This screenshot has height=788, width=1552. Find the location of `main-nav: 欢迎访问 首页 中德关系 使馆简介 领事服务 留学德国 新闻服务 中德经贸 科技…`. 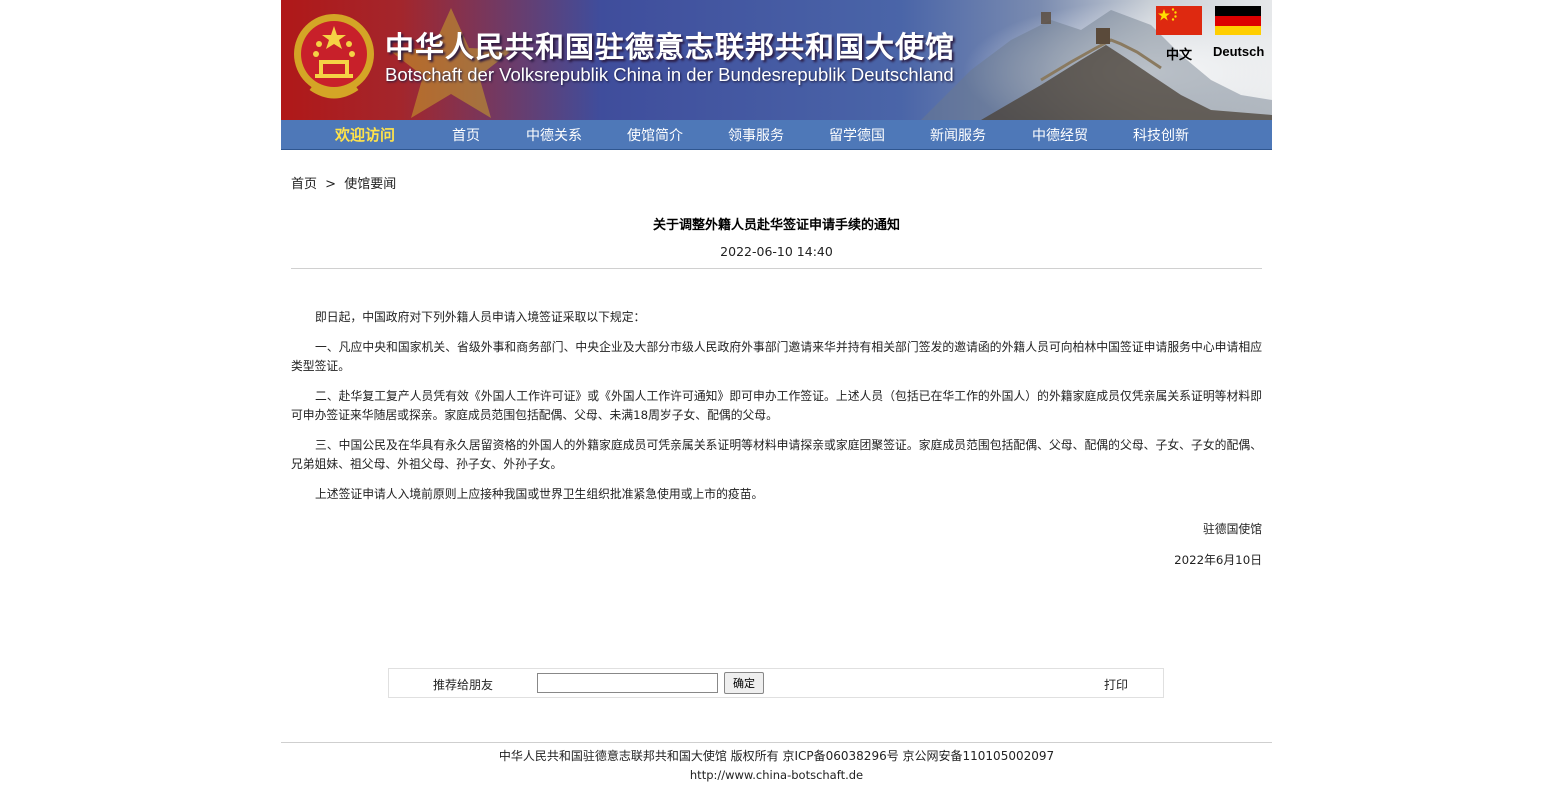

main-nav: 欢迎访问 首页 中德关系 使馆简介 领事服务 留学德国 新闻服务 中德经贸 科技… is located at coordinates (776, 135).